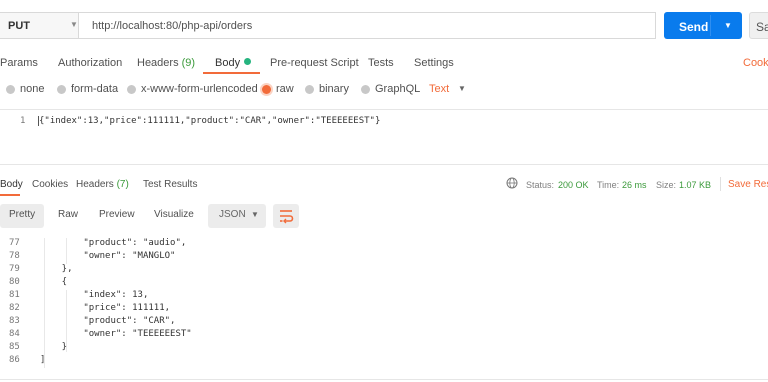 The width and height of the screenshot is (768, 382). I want to click on tab-settings: Settings, so click(434, 63).